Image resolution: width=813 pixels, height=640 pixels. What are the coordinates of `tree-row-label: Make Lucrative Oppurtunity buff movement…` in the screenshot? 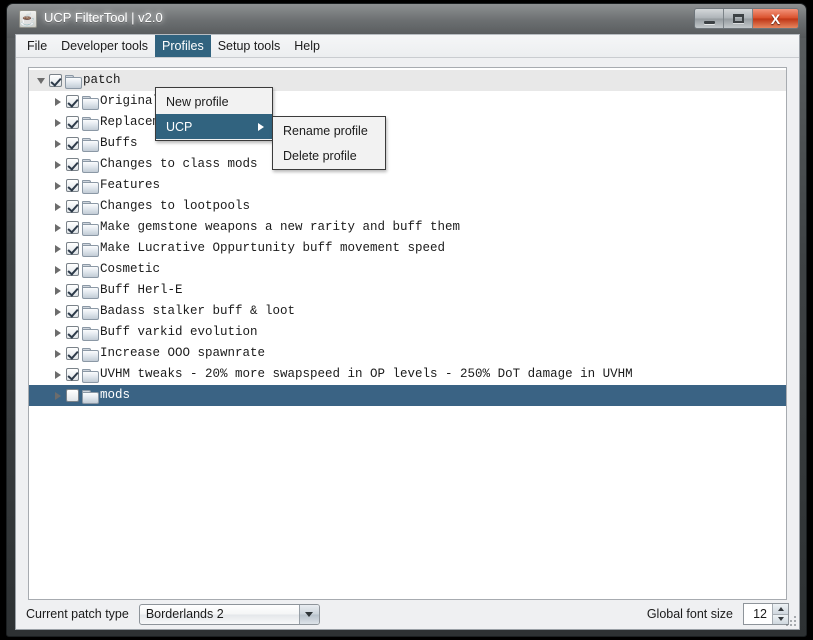 It's located at (273, 248).